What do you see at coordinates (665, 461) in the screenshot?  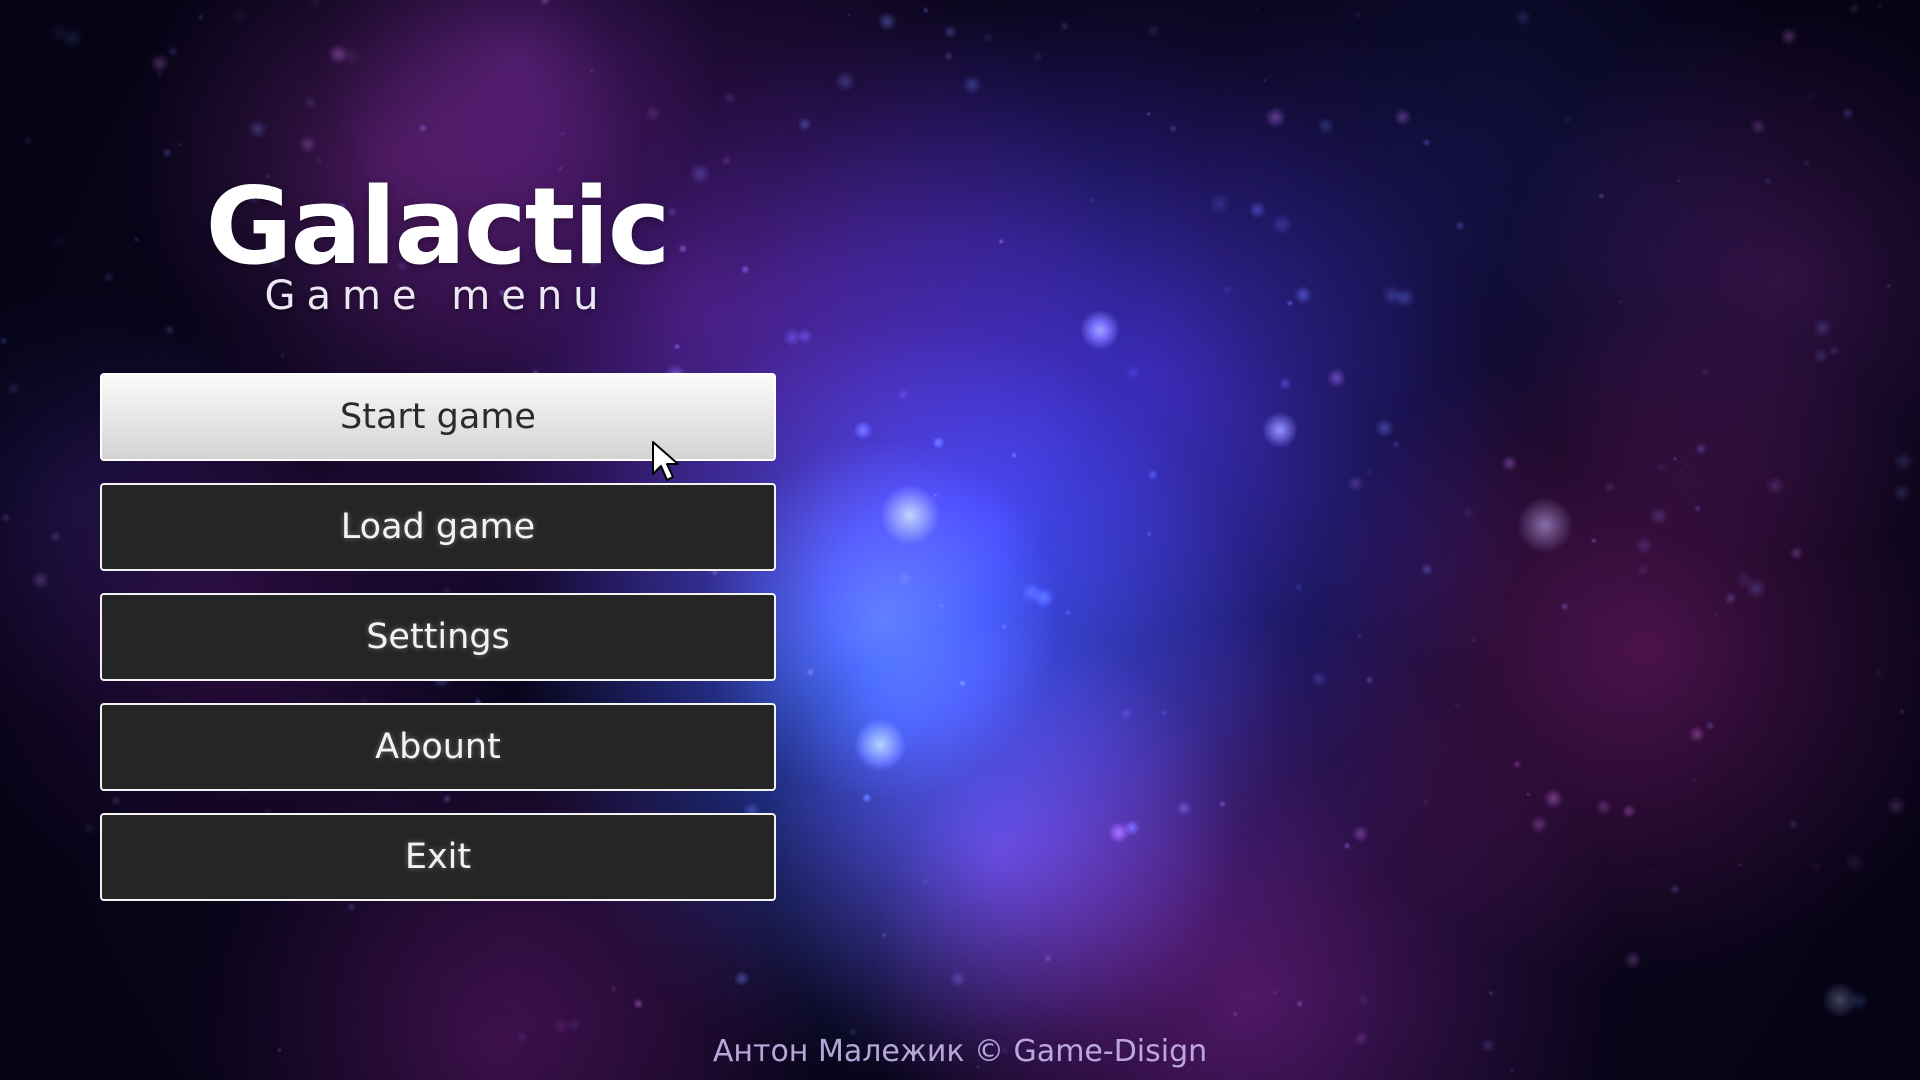 I see `mouse-pointer-icon` at bounding box center [665, 461].